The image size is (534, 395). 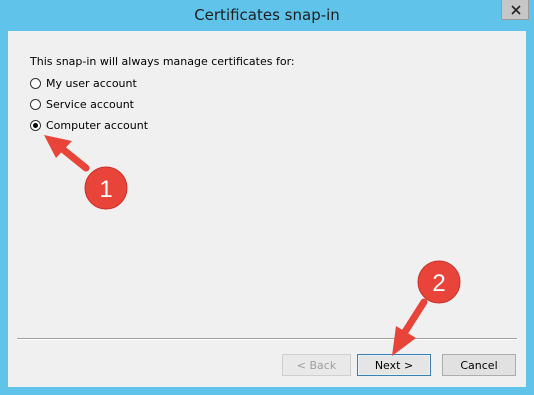 I want to click on title-bar: Certificates snap-in, so click(x=267, y=15).